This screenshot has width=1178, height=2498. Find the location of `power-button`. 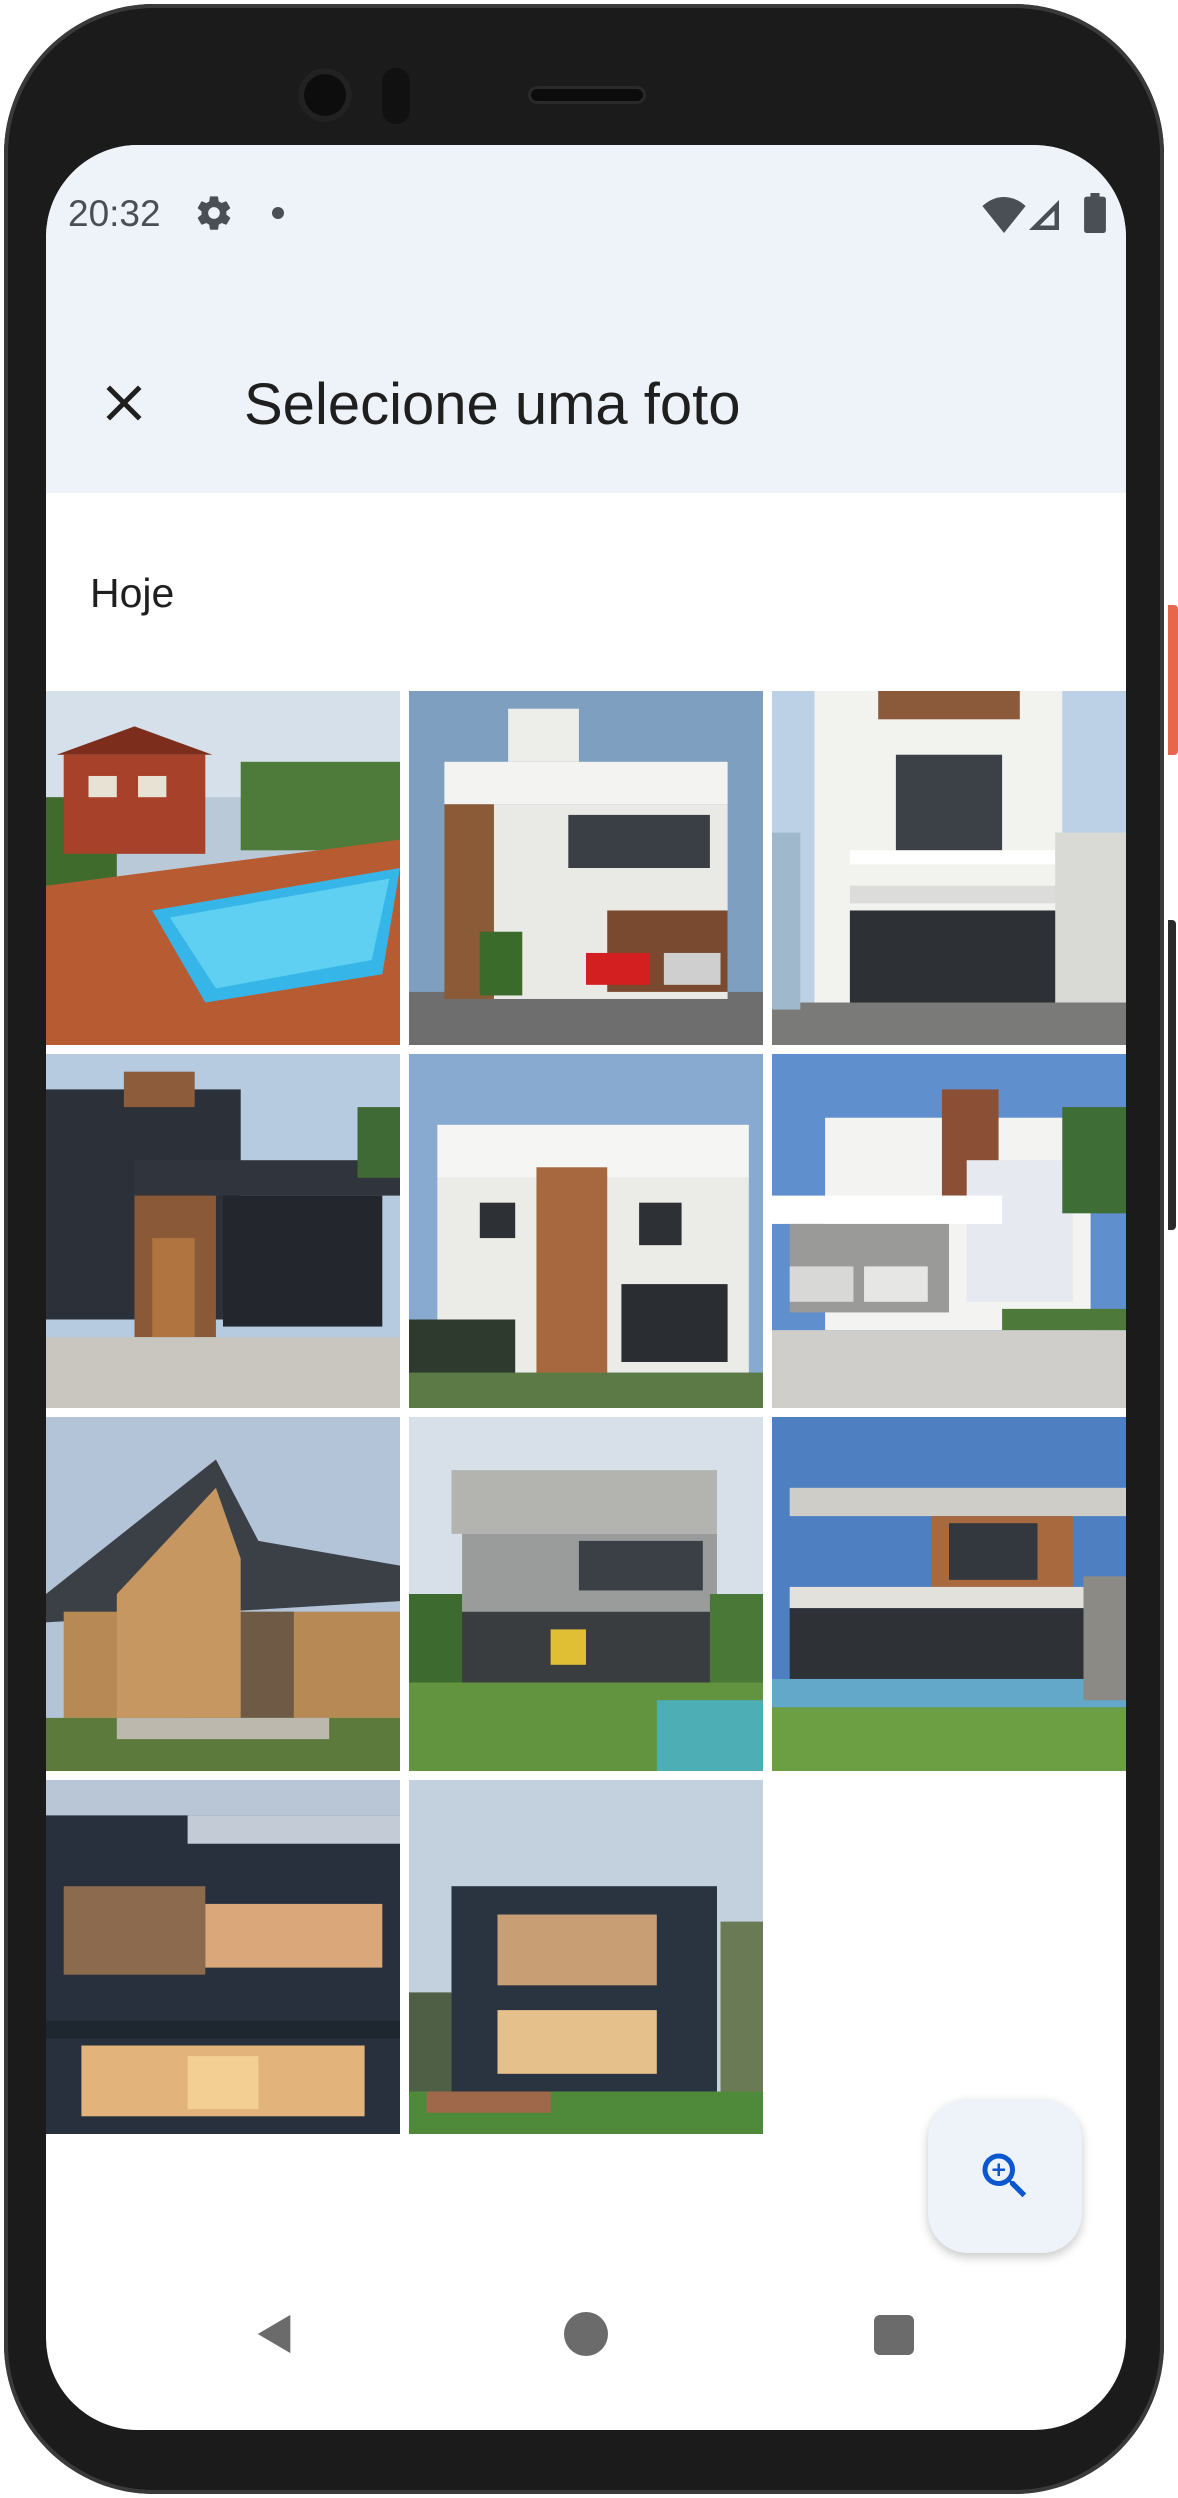

power-button is located at coordinates (1173, 680).